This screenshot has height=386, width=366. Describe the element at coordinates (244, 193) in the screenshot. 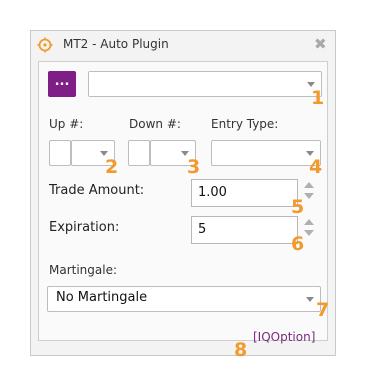

I see `trade-amount-input: 1.00` at that location.